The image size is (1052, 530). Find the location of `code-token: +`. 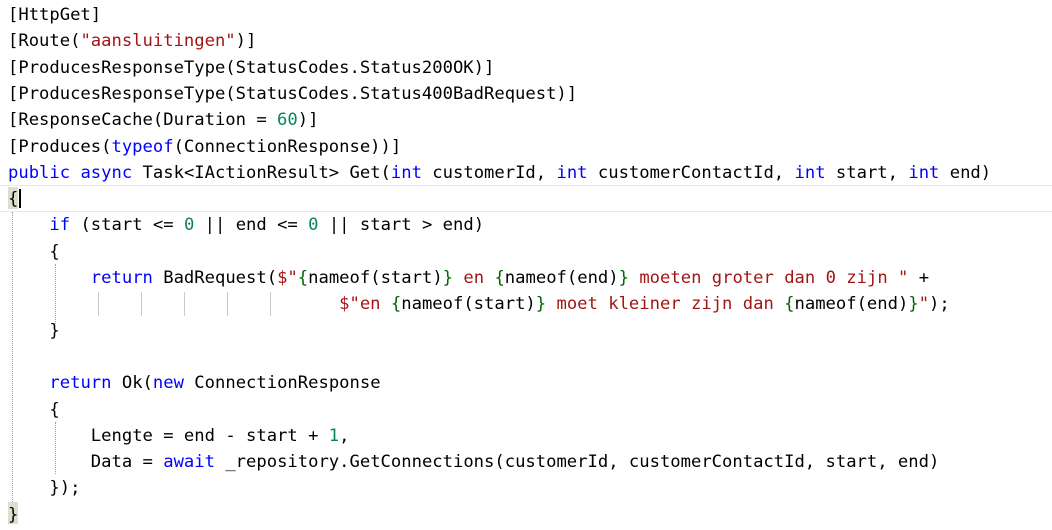

code-token: + is located at coordinates (919, 278).